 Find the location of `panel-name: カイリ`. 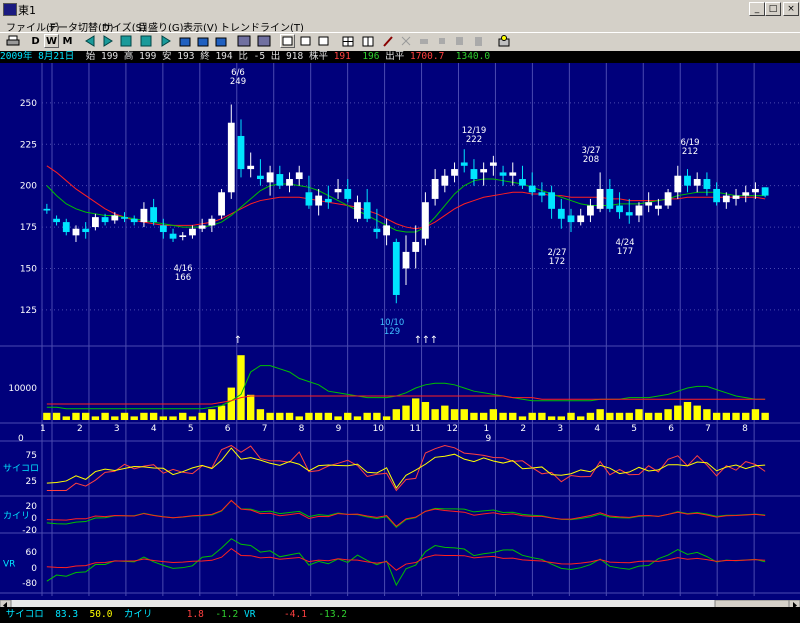

panel-name: カイリ is located at coordinates (16, 516).